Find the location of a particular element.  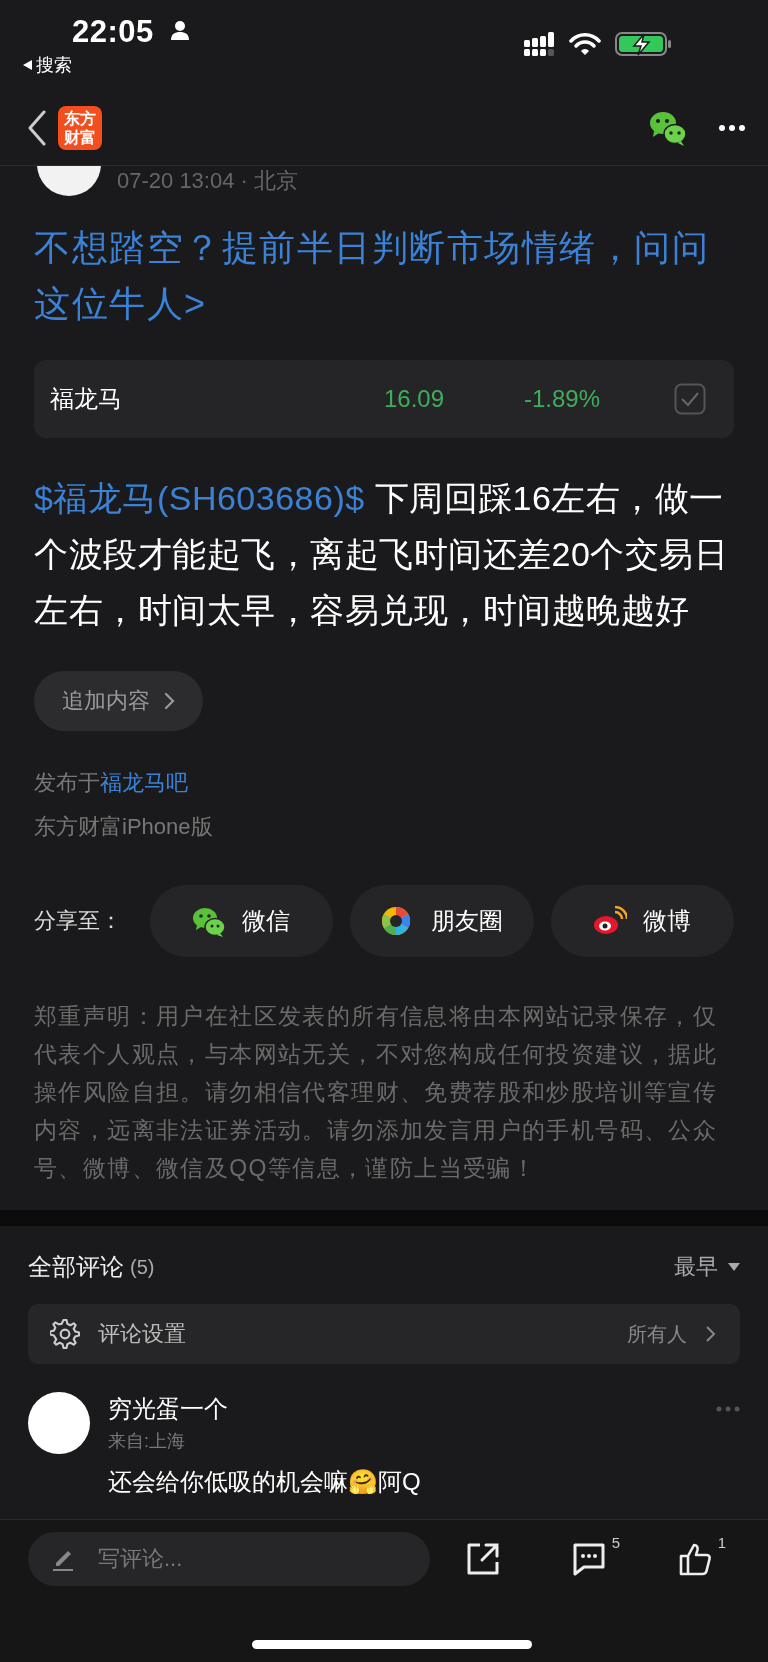

comments-title: 全部评论 is located at coordinates (76, 1267).